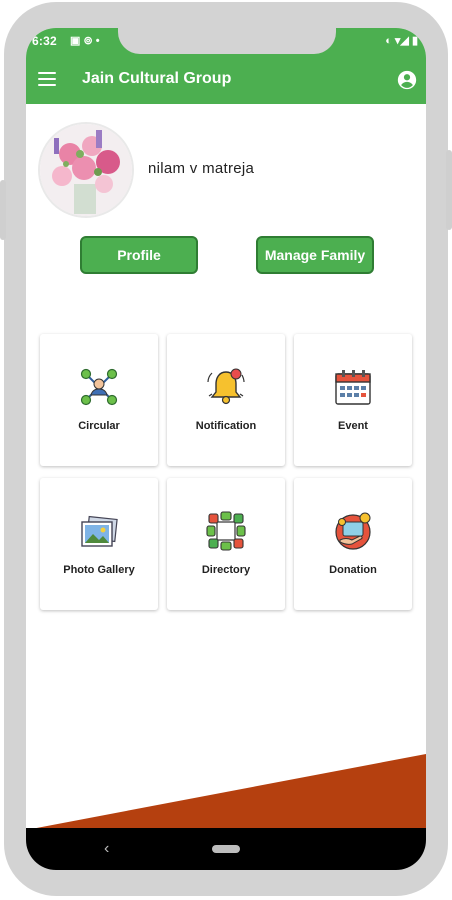 Image resolution: width=452 pixels, height=900 pixels. Describe the element at coordinates (315, 255) in the screenshot. I see `manage-family-button: Manage Family` at that location.